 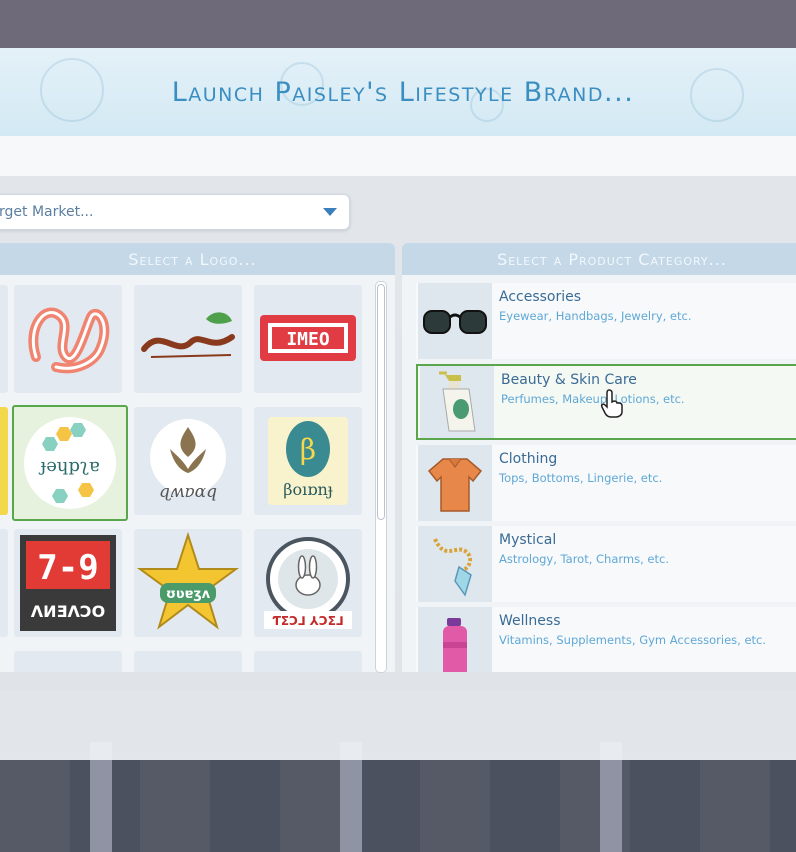 I want to click on category-description: Tops, Bottoms, Lingerie, etc., so click(x=581, y=478).